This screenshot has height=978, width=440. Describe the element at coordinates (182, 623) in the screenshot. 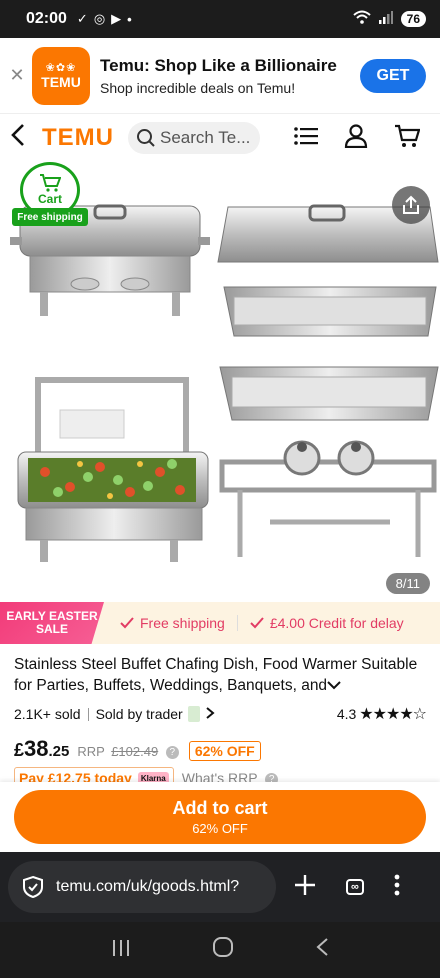

I see `free-shipping-text: Free shipping` at that location.